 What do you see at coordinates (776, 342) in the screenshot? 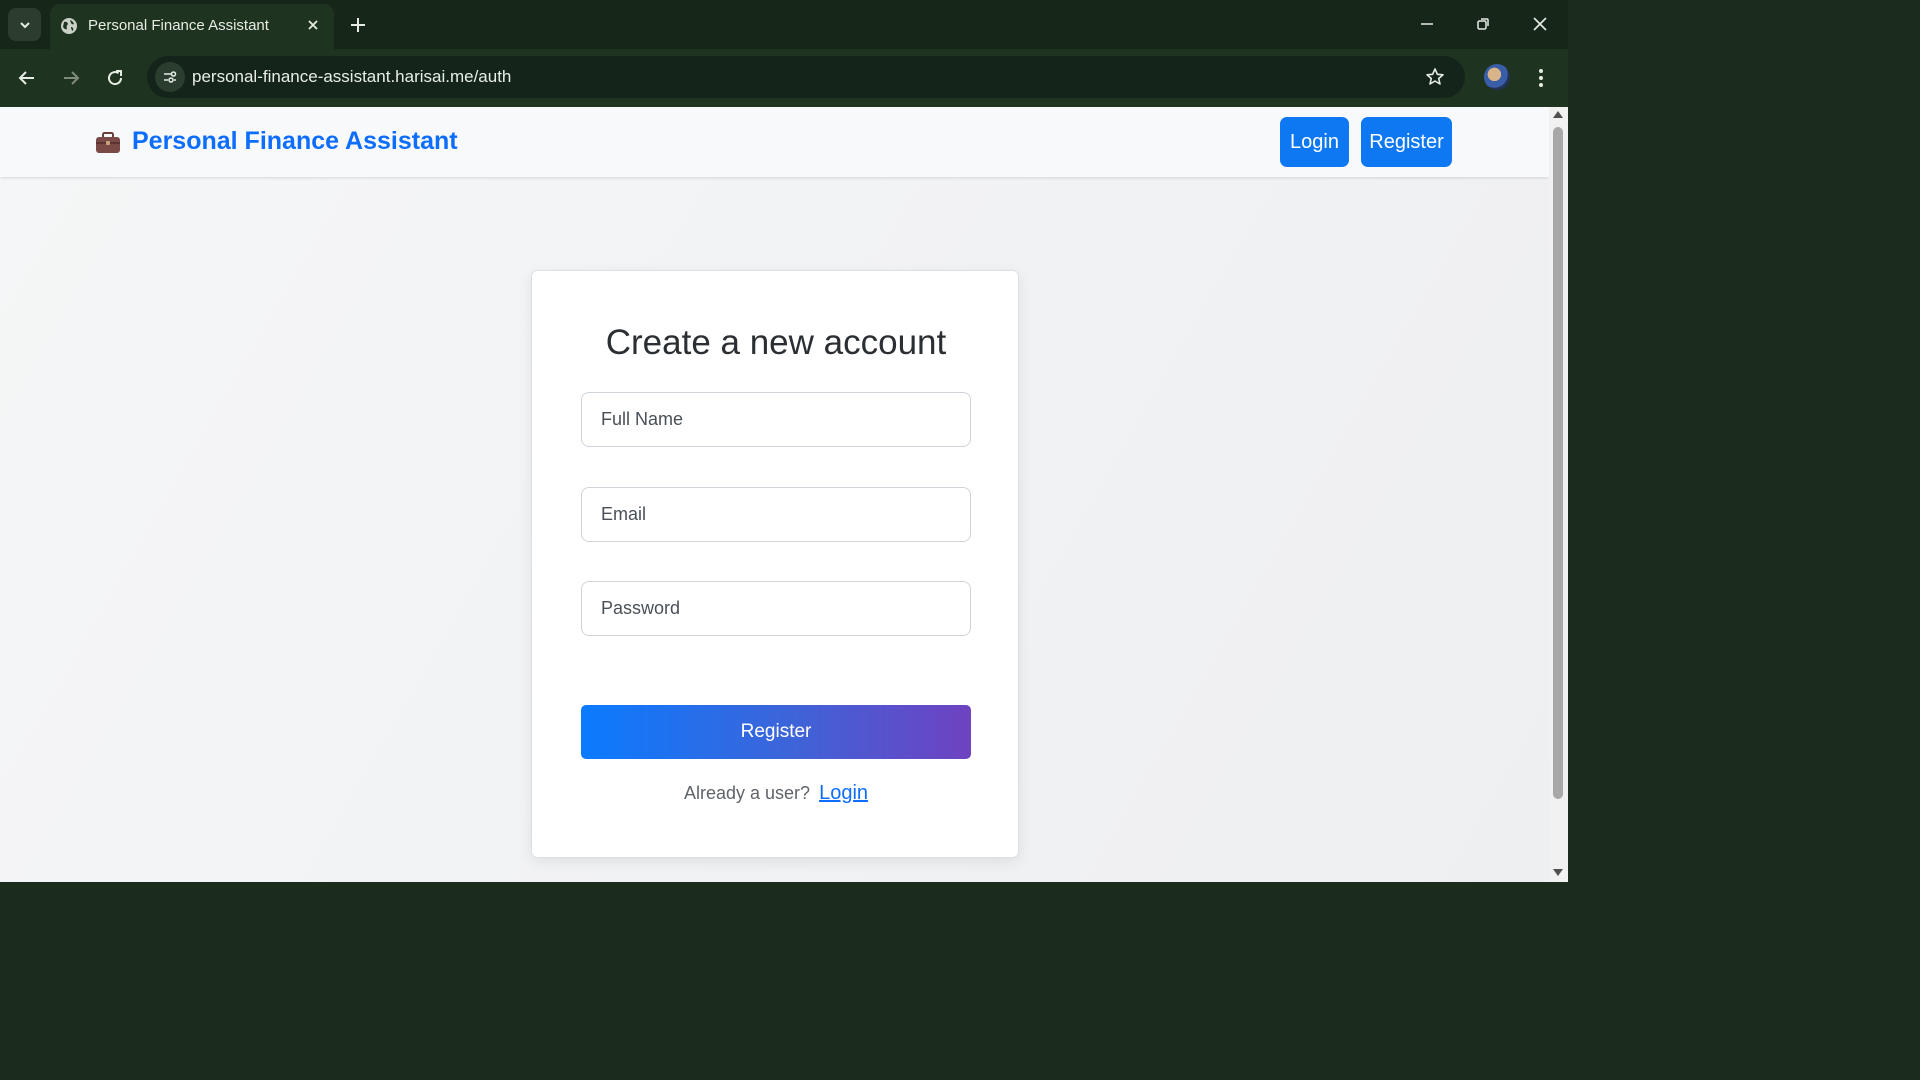
I see `form-title: Create a new account` at bounding box center [776, 342].